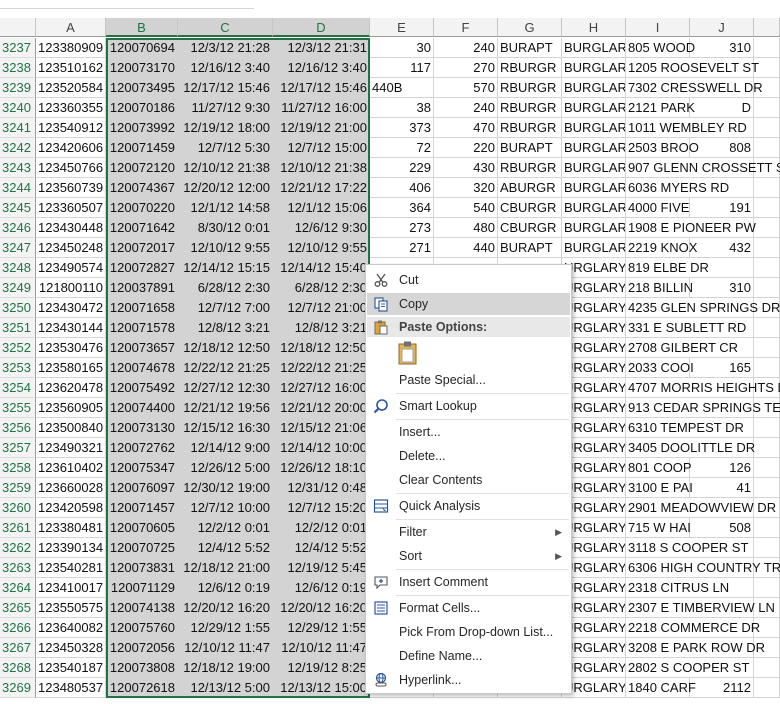  Describe the element at coordinates (18, 168) in the screenshot. I see `row-header: 3243` at that location.